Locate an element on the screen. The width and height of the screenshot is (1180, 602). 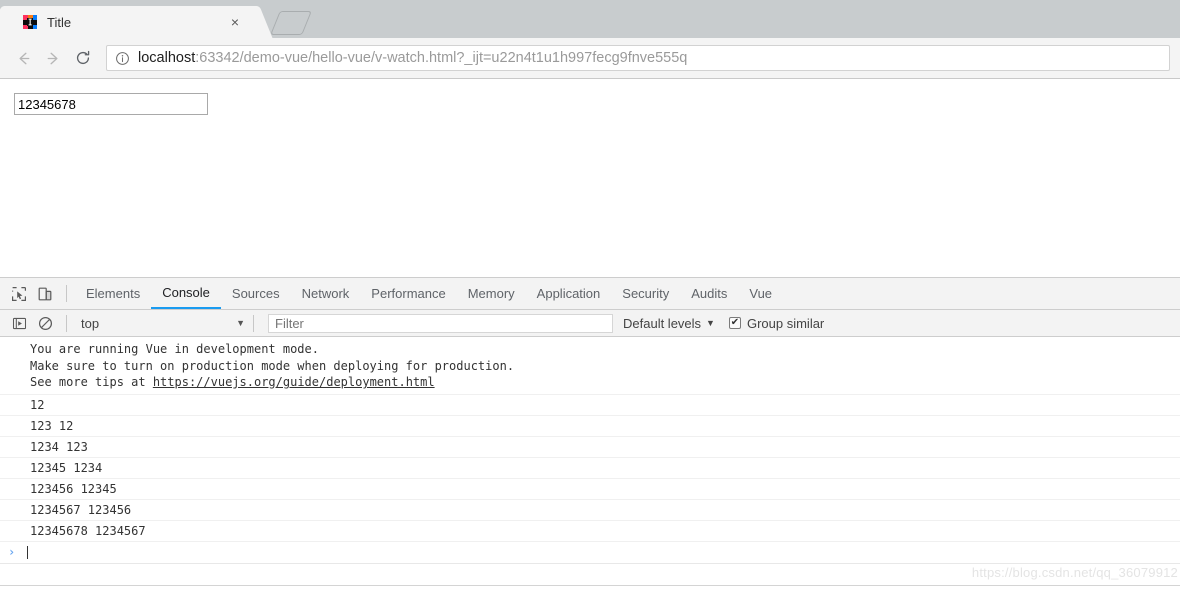
execution-context-select: top ▼ is located at coordinates (160, 323).